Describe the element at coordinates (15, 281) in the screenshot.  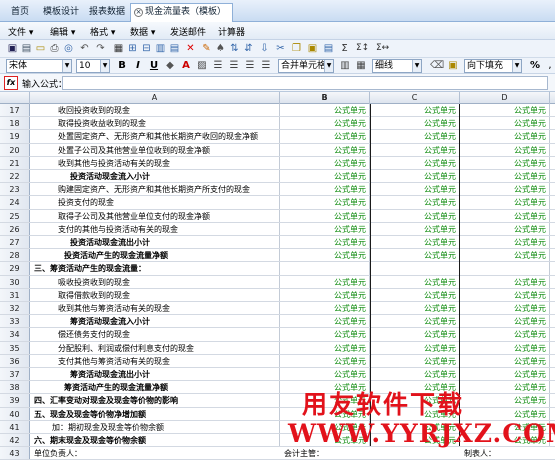
I see `row-number: 30` at that location.